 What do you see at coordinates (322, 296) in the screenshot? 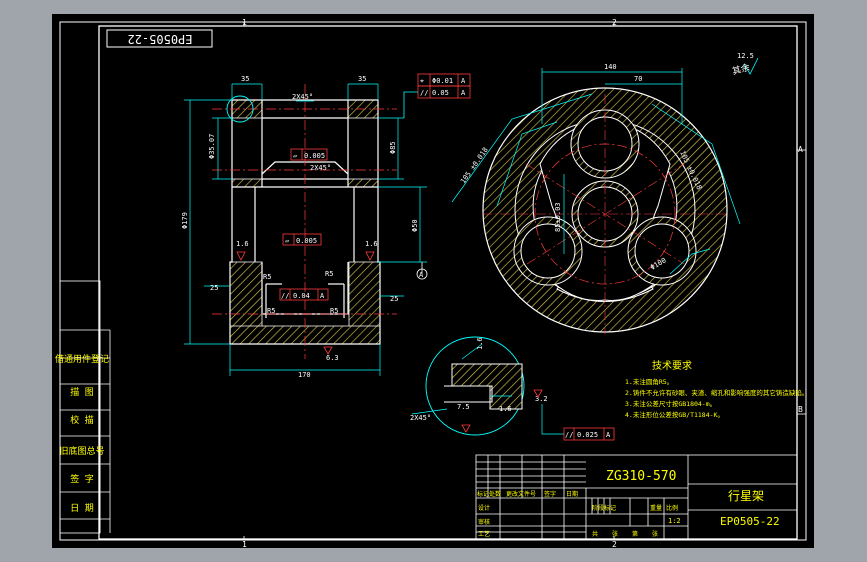
I see `tol-par2-ref: A` at bounding box center [322, 296].